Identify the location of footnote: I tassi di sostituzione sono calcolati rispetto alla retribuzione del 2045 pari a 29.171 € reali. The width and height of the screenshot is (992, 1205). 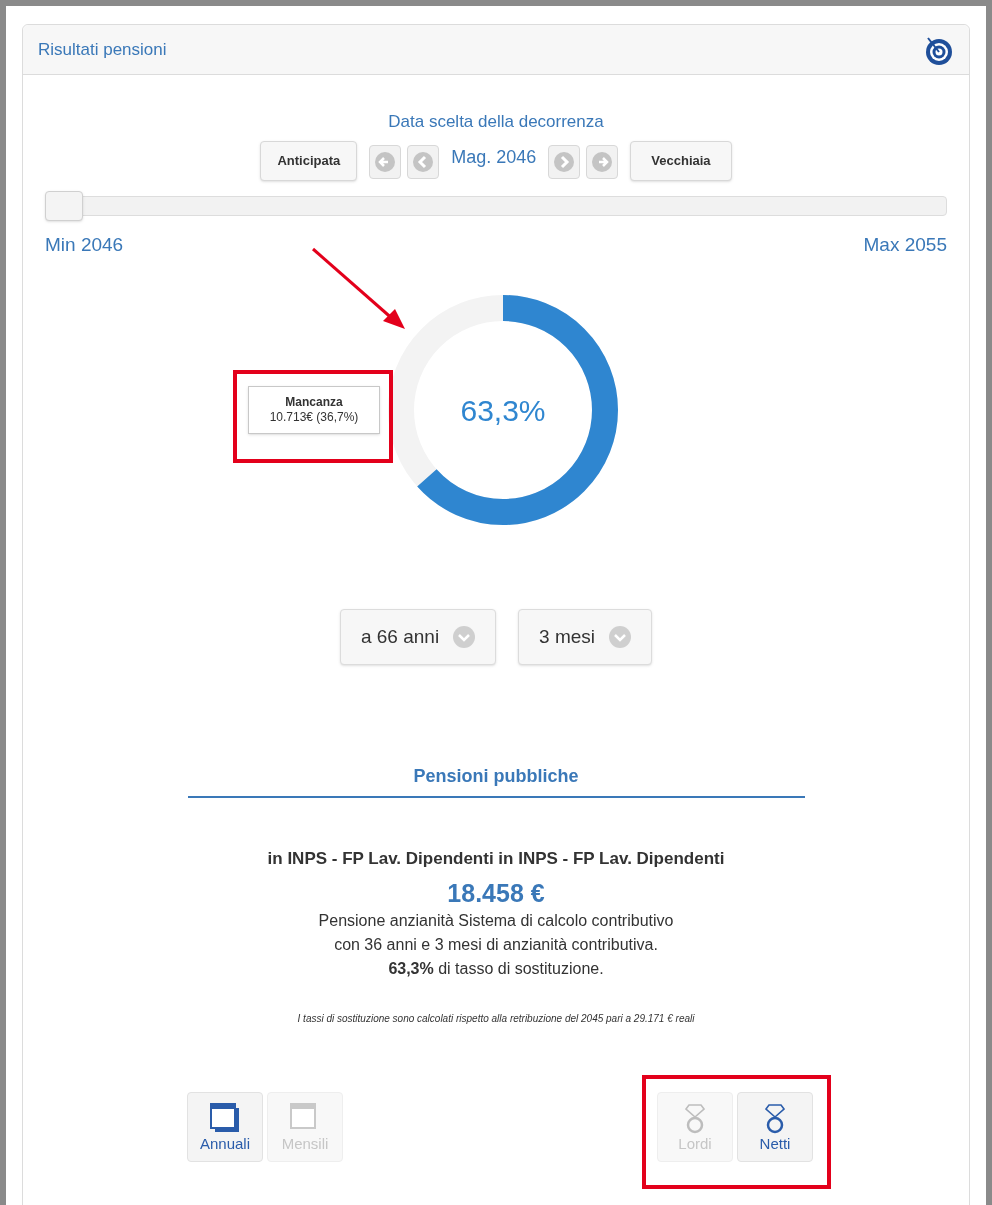
(496, 1018).